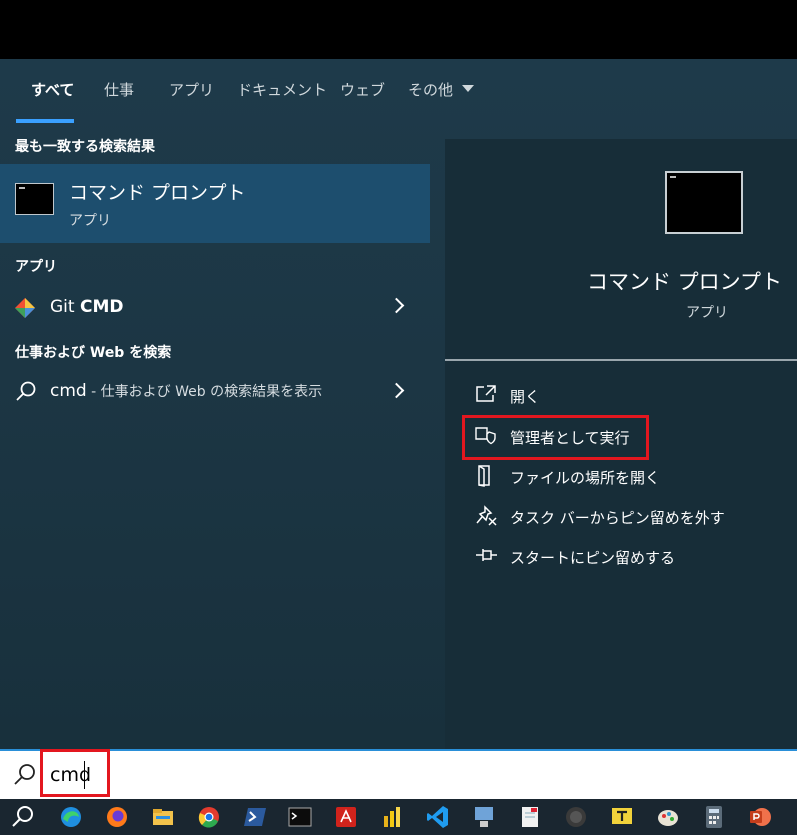 This screenshot has width=797, height=835. I want to click on tab-more: その他, so click(441, 91).